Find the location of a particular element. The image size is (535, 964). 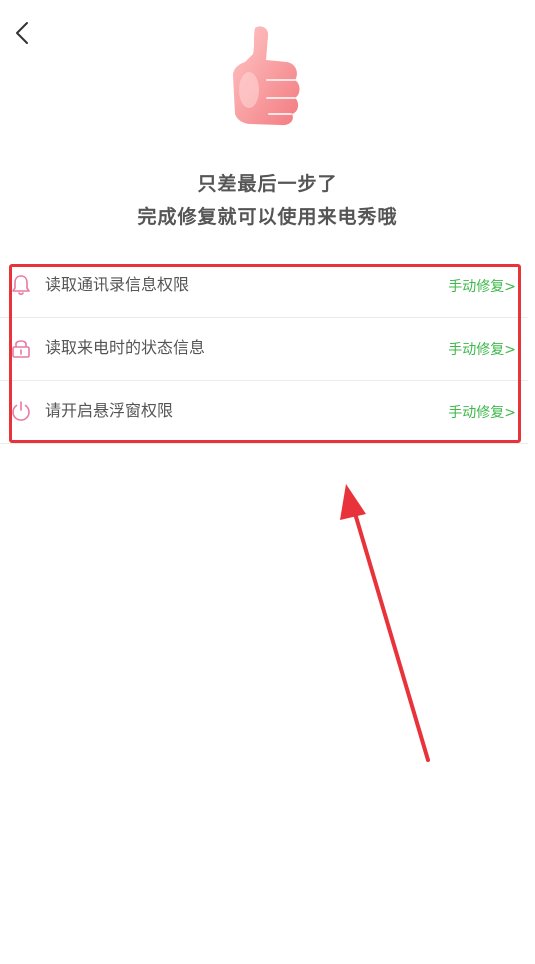

back-button is located at coordinates (22, 33).